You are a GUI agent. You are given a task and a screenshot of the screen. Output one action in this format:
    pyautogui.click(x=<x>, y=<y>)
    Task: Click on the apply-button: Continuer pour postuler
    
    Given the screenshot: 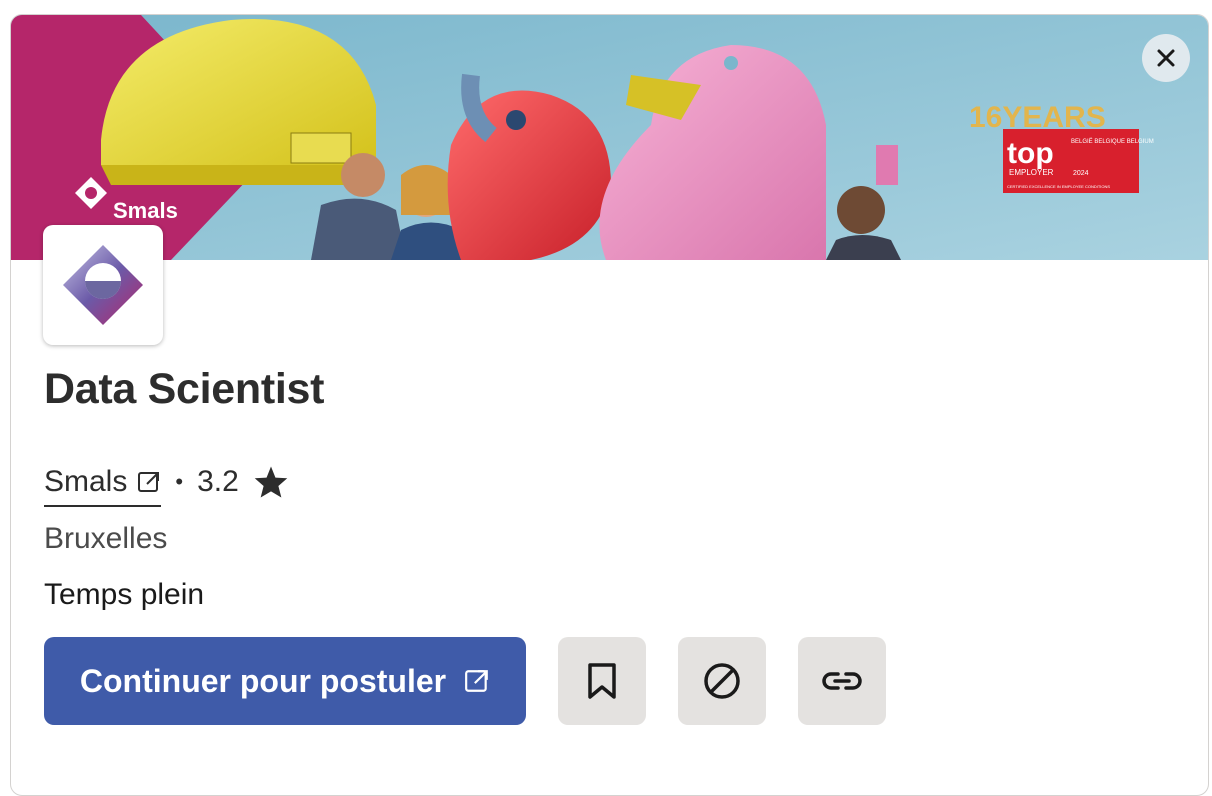 What is the action you would take?
    pyautogui.click(x=285, y=681)
    